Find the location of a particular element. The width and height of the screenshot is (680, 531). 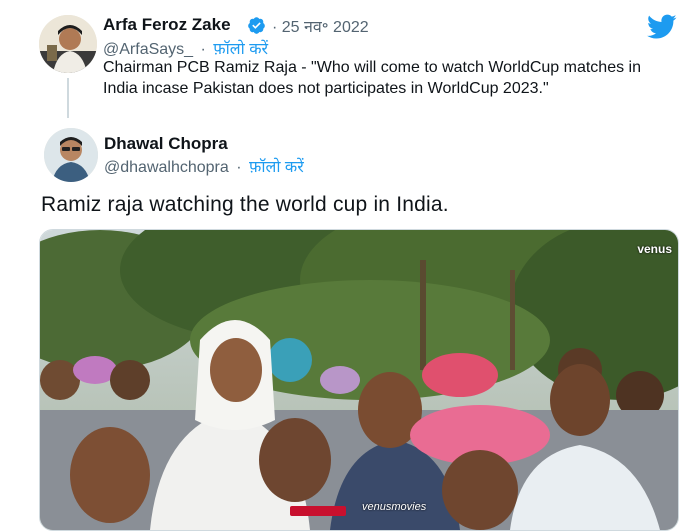

handle-row: @dhawalhchopra · फ़ॉलो करें is located at coordinates (204, 166).